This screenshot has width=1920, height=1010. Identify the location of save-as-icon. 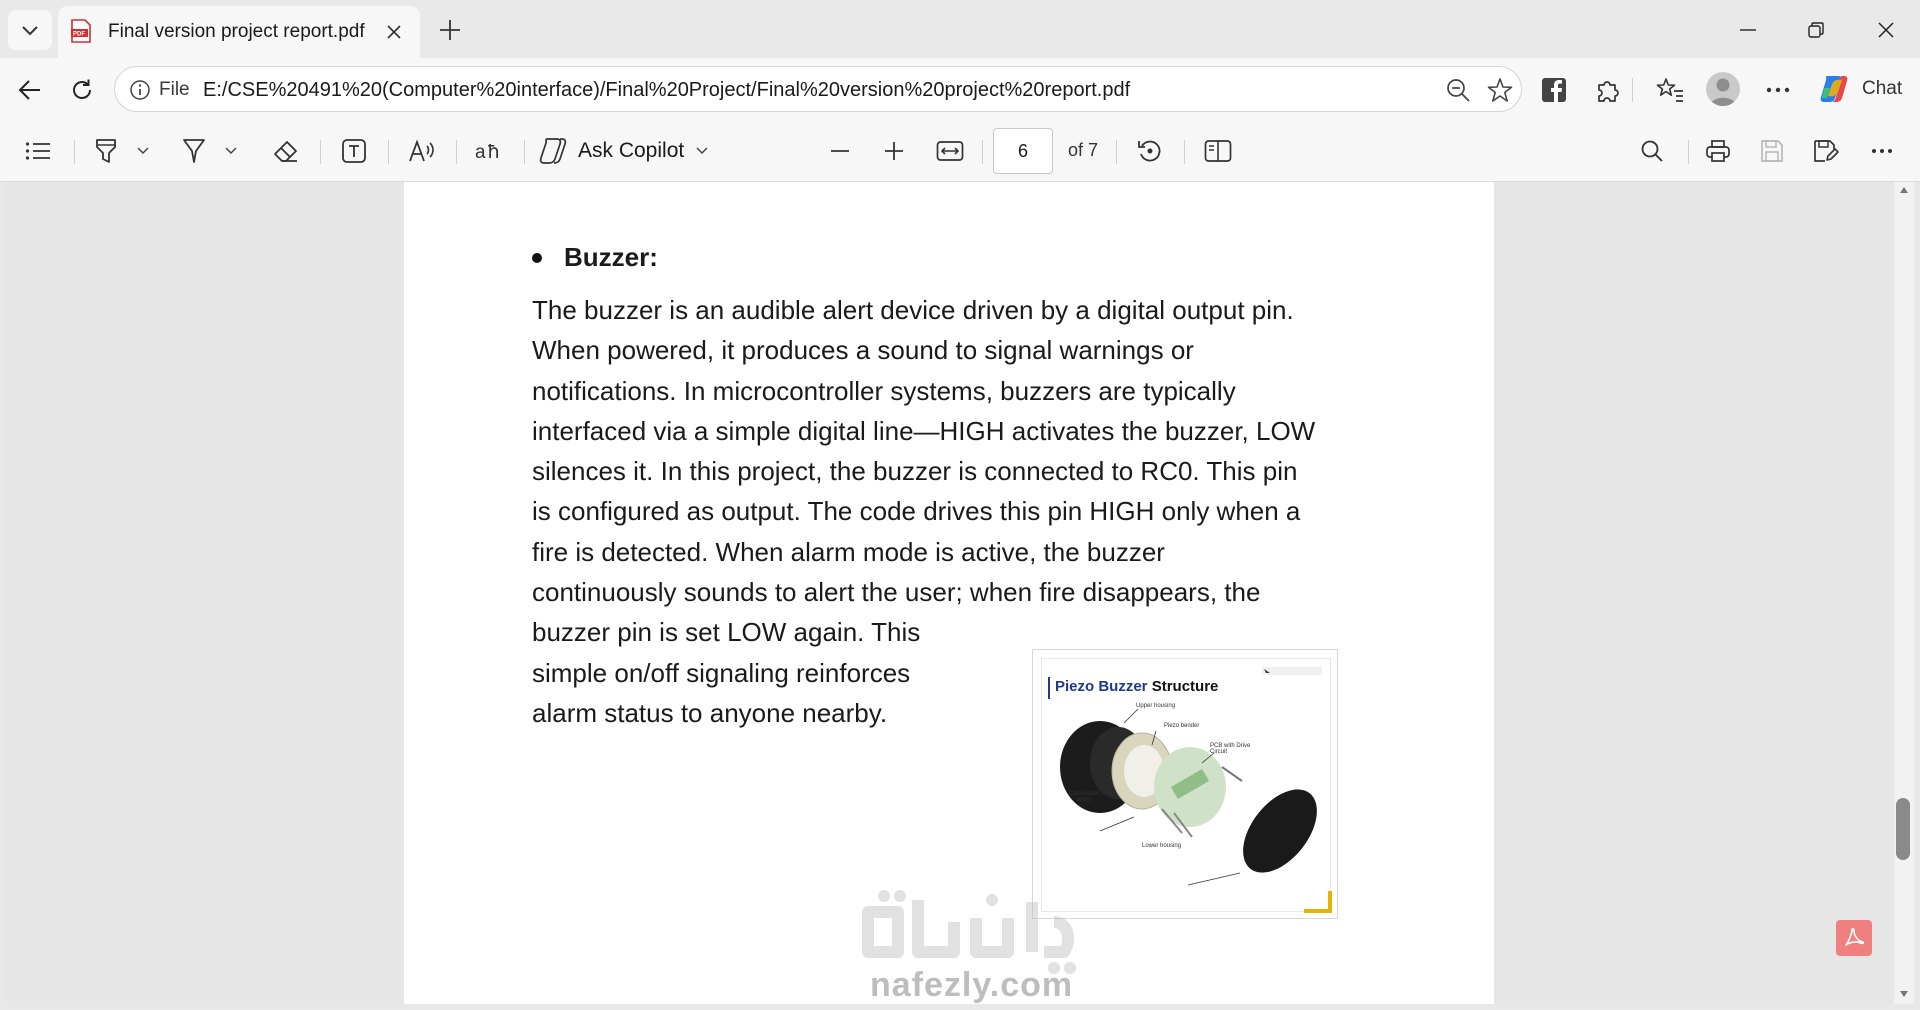
(1826, 151).